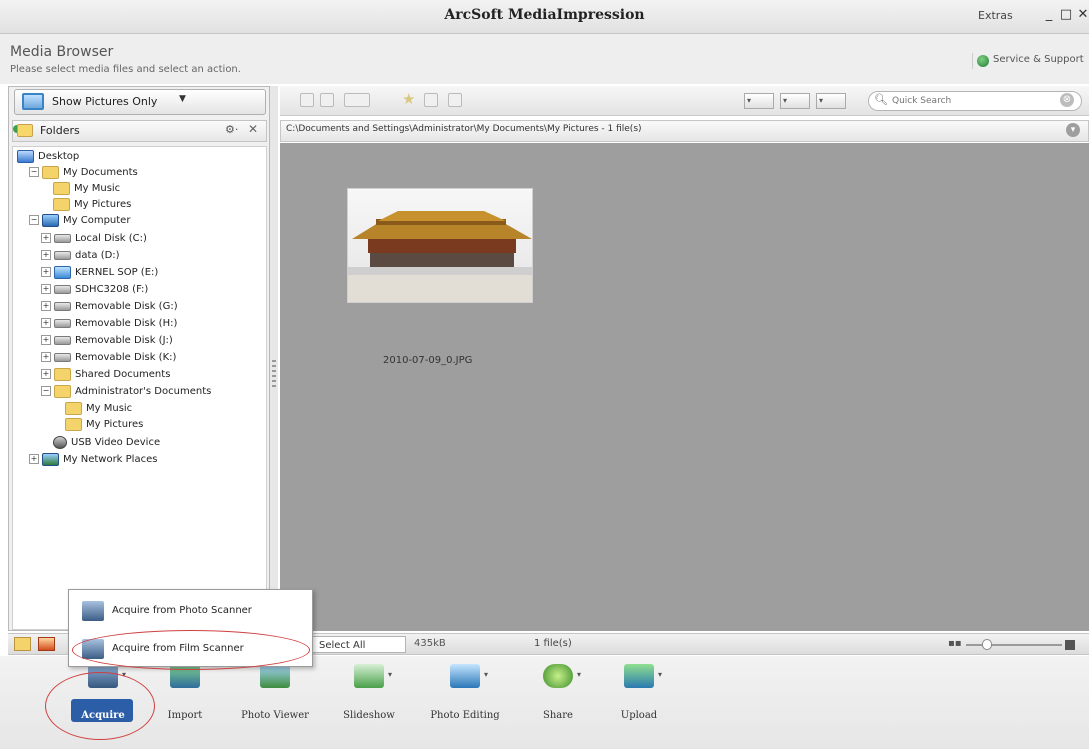 This screenshot has width=1089, height=749. I want to click on tree-node: + My Network Places, so click(93, 460).